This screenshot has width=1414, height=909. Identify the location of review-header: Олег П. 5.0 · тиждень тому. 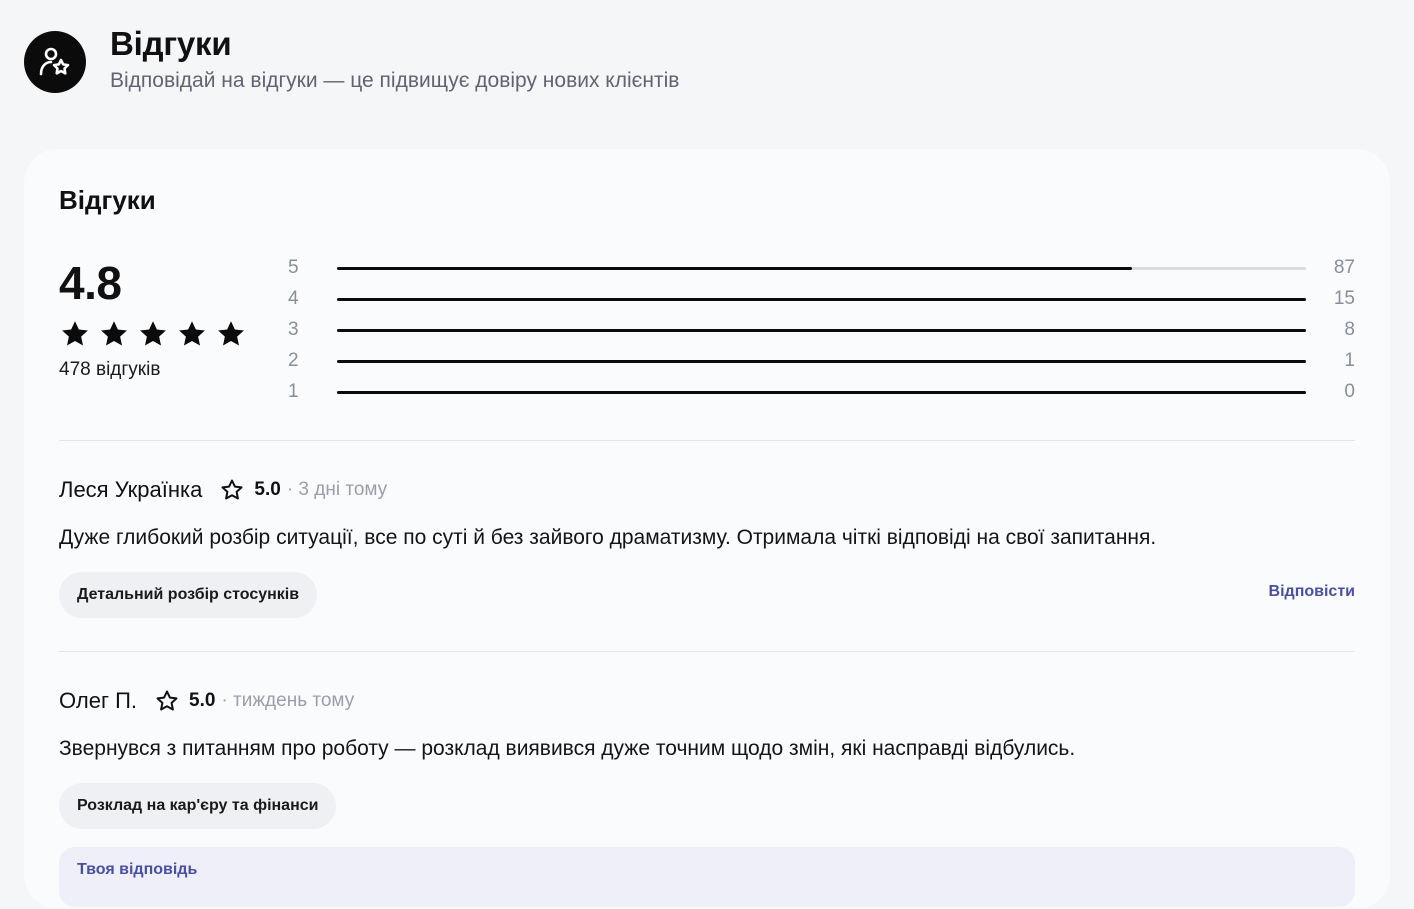
(707, 701).